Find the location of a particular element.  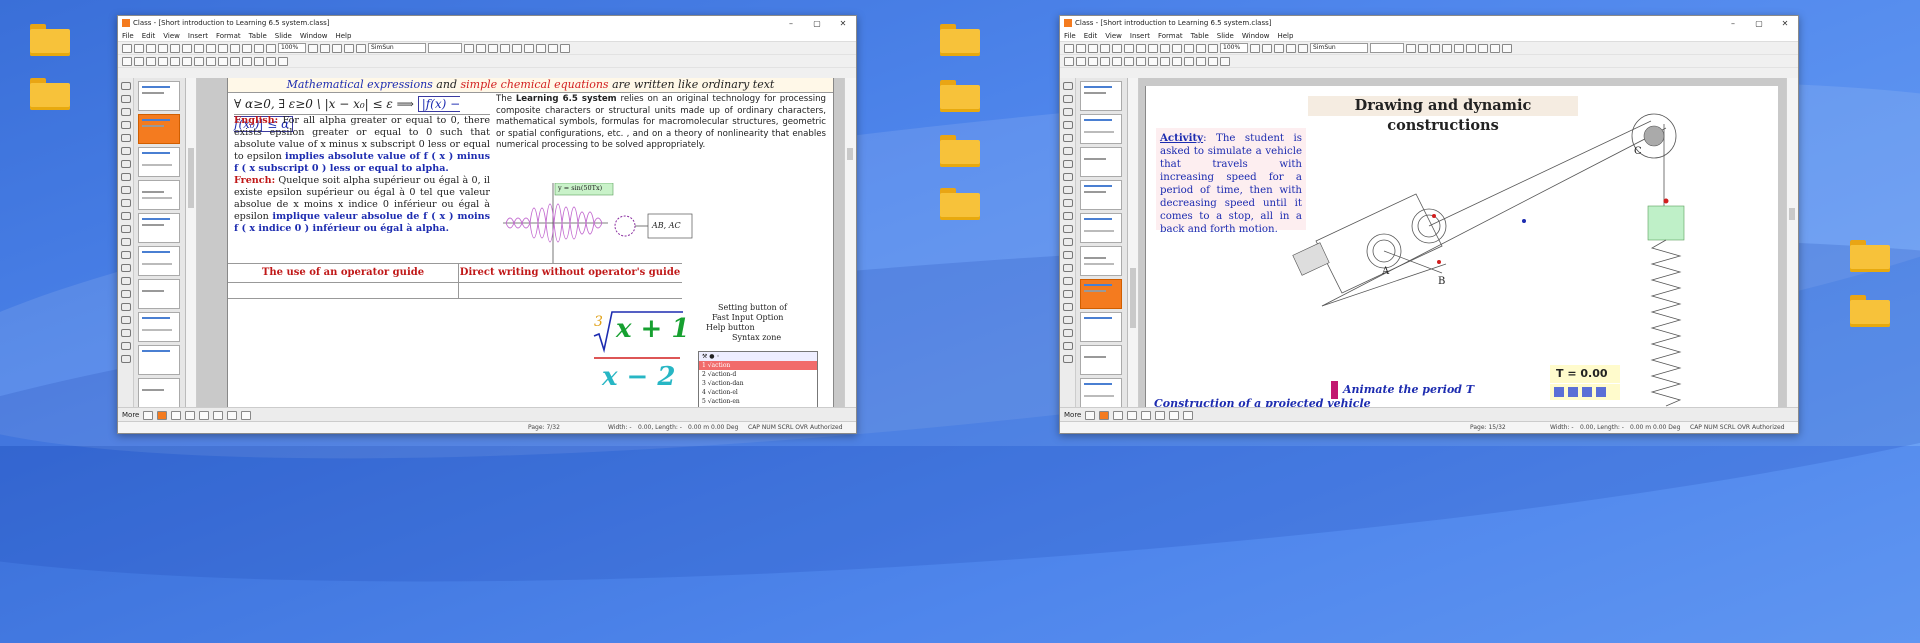

align-center-icon is located at coordinates (1483, 48).